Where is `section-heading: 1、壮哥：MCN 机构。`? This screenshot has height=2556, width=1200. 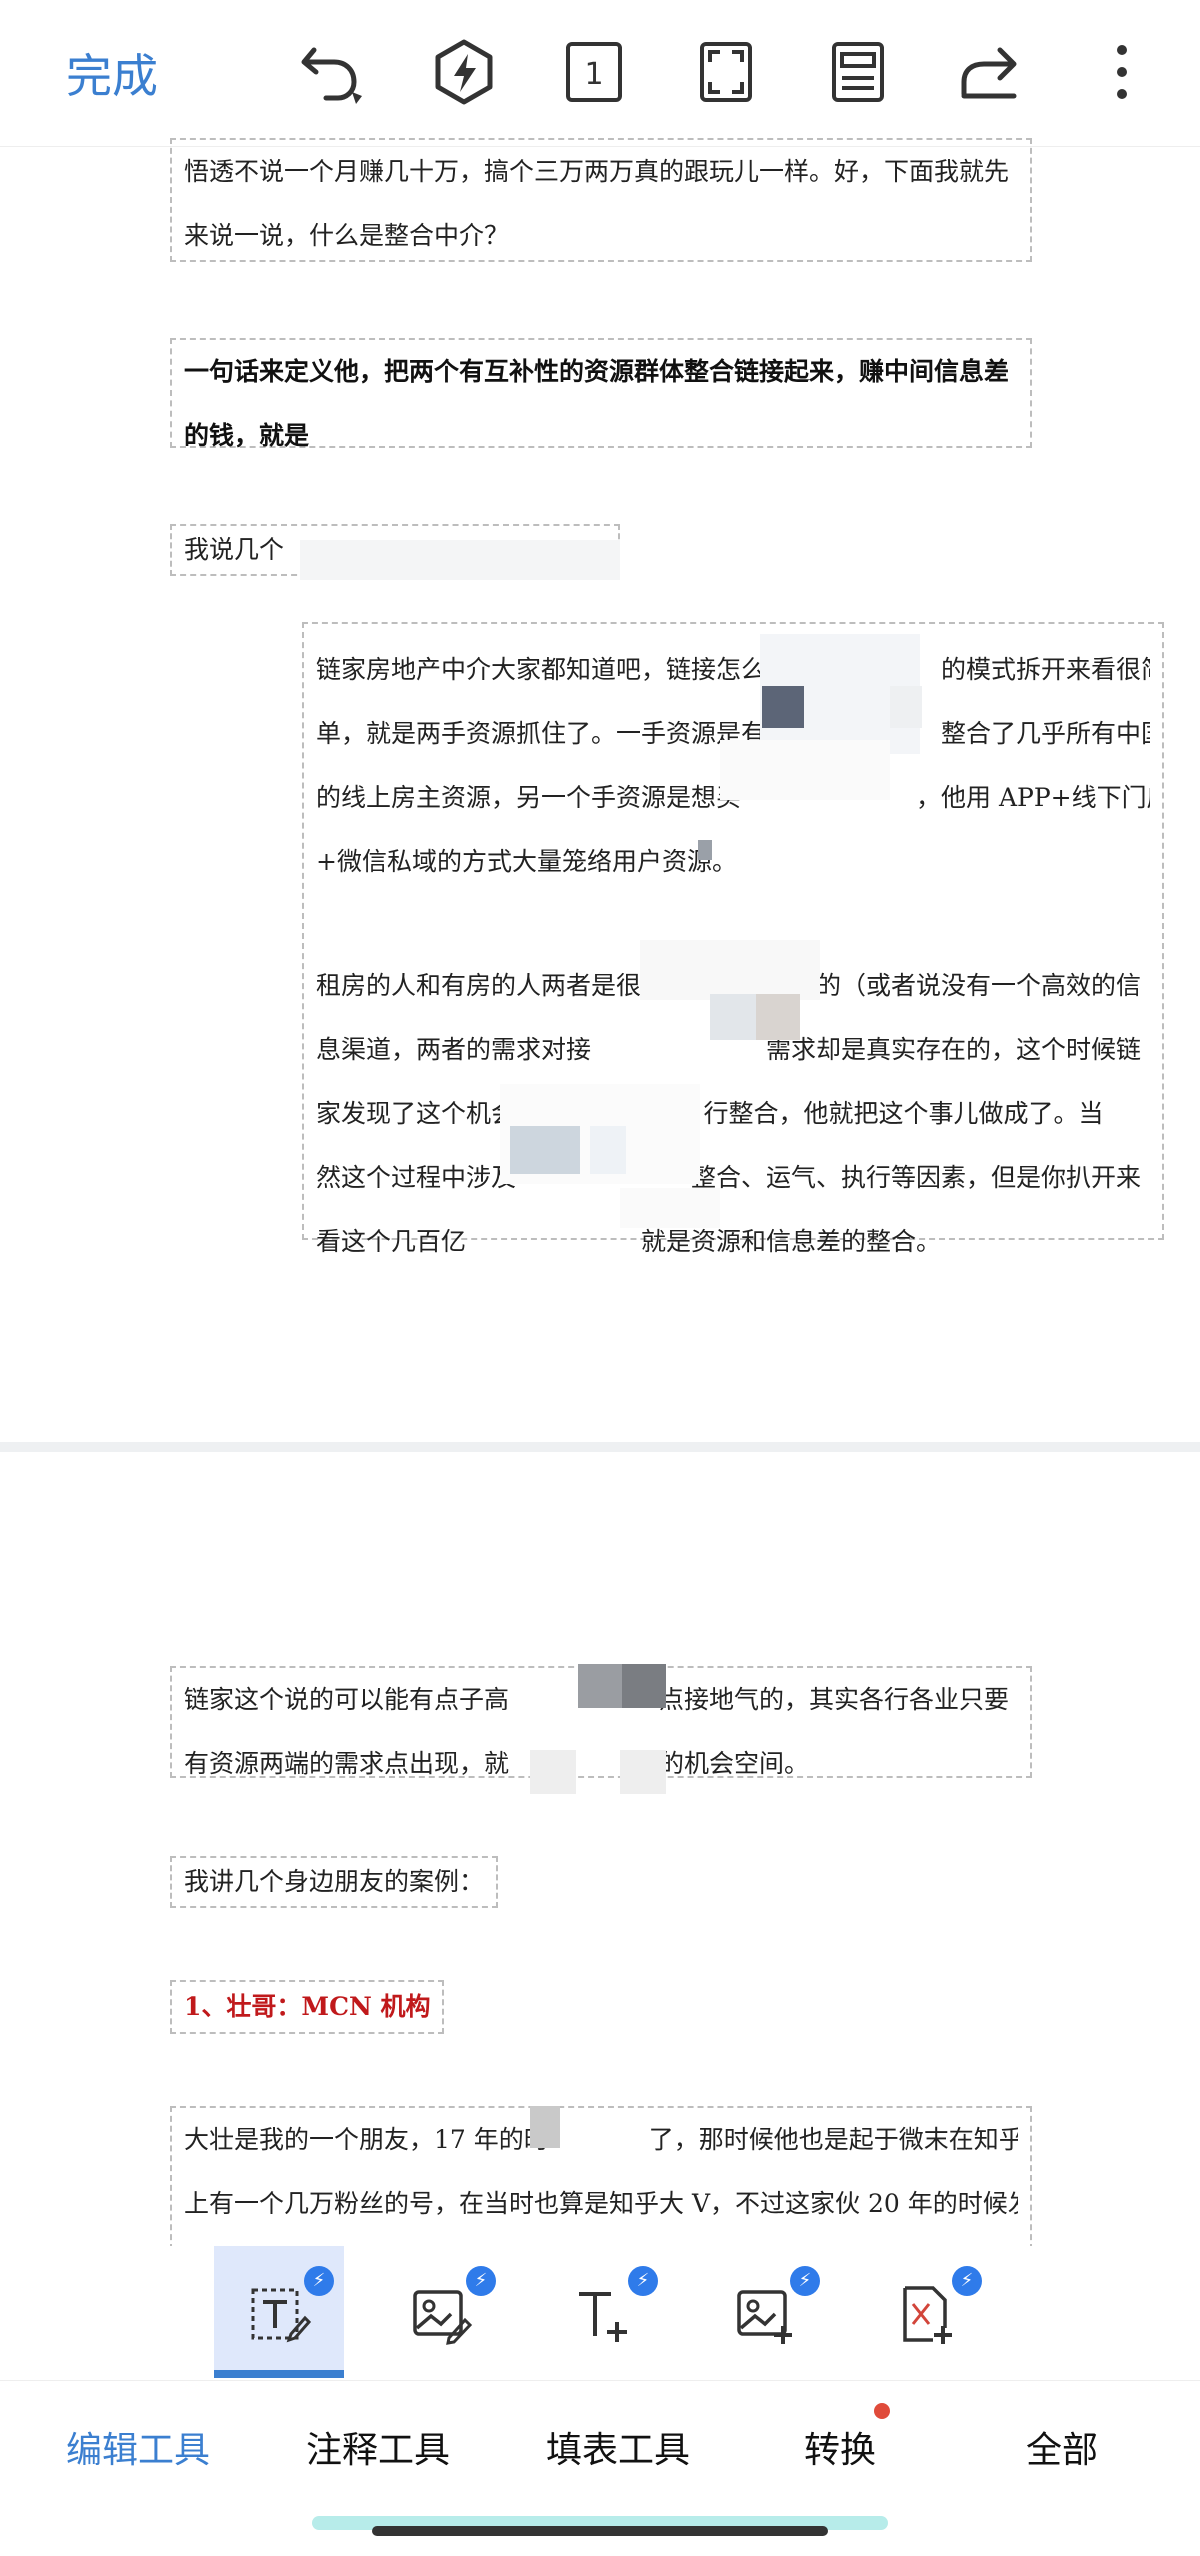 section-heading: 1、壮哥：MCN 机构。 is located at coordinates (307, 2007).